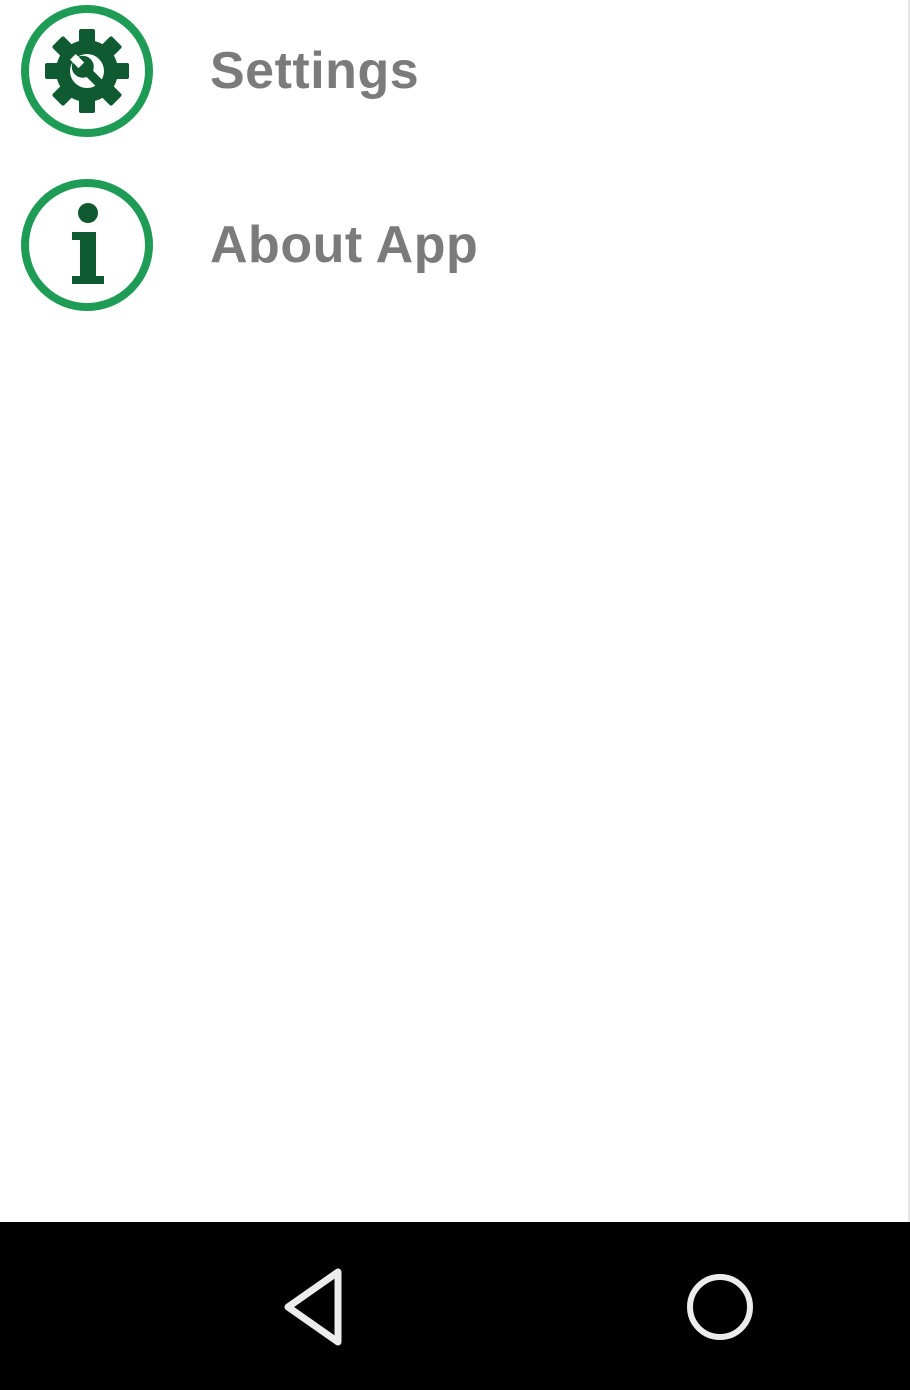  What do you see at coordinates (720, 1307) in the screenshot?
I see `home-circle-icon` at bounding box center [720, 1307].